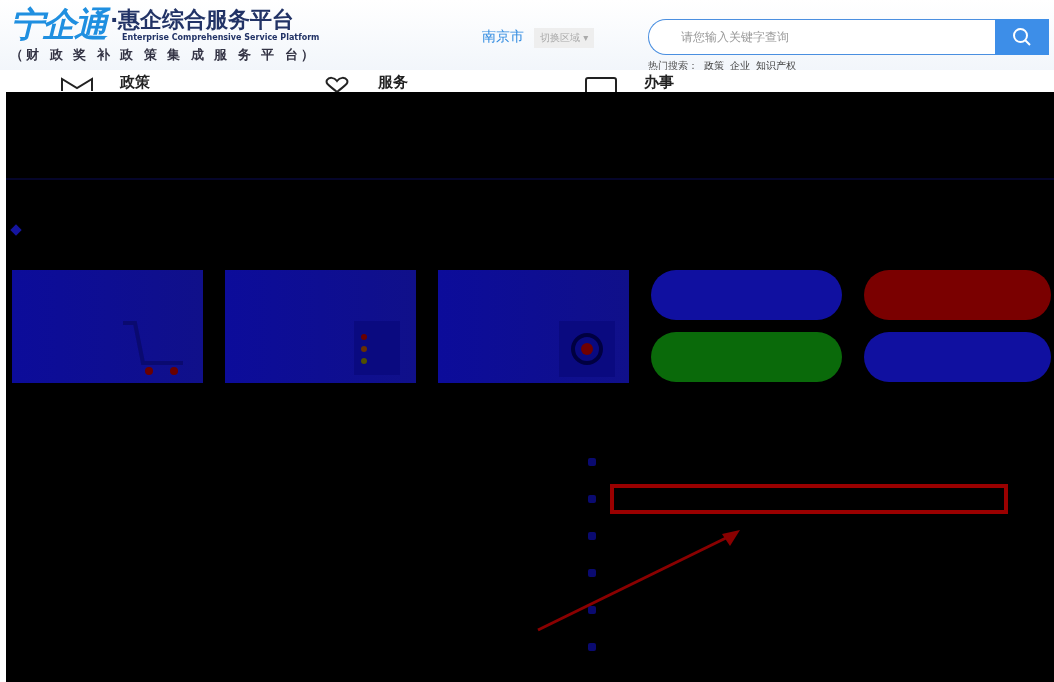 This screenshot has width=1054, height=682. What do you see at coordinates (714, 66) in the screenshot?
I see `hot-search-link: 政策` at bounding box center [714, 66].